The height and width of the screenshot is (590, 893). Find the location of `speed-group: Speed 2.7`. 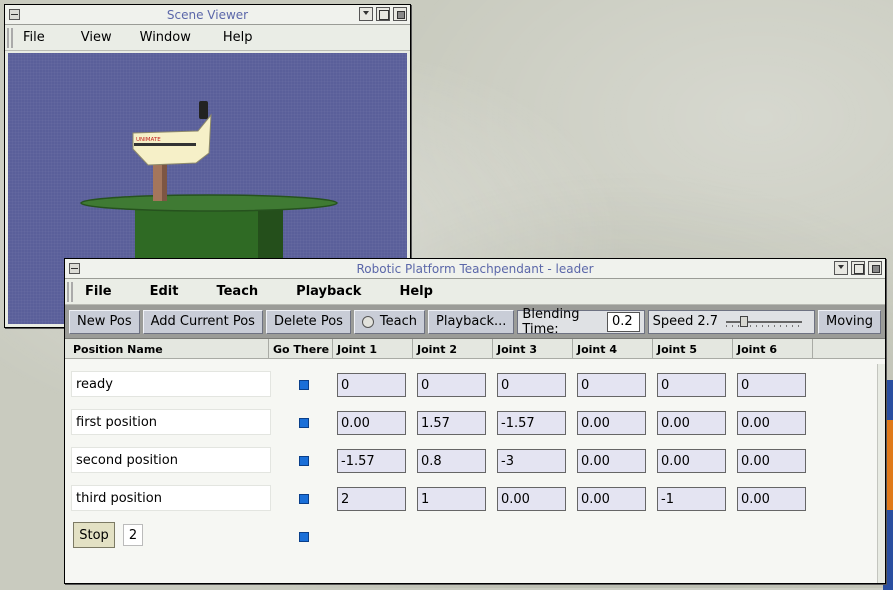

speed-group: Speed 2.7 is located at coordinates (731, 321).